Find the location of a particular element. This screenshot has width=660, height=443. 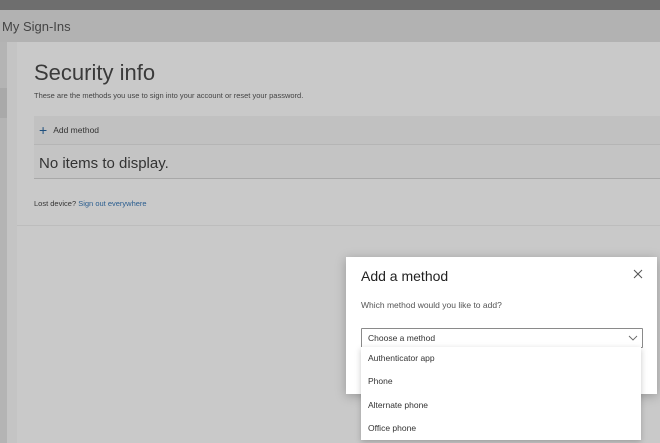

plus-icon: + is located at coordinates (43, 130).